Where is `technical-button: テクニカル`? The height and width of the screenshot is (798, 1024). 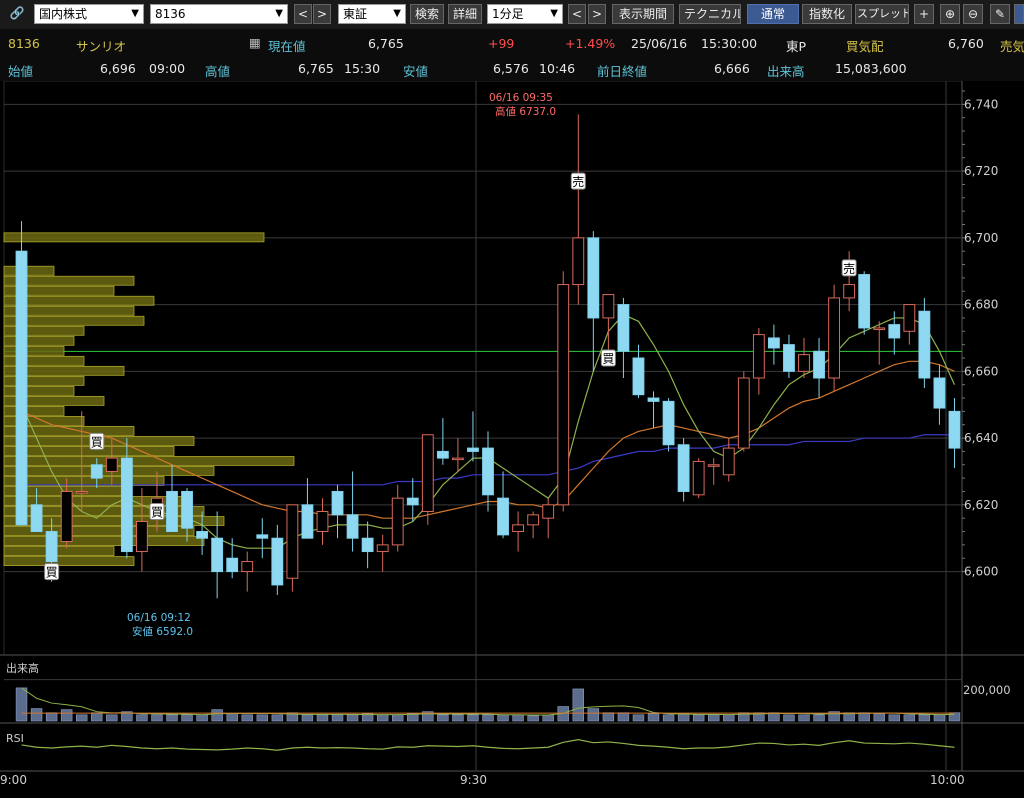 technical-button: テクニカル is located at coordinates (710, 14).